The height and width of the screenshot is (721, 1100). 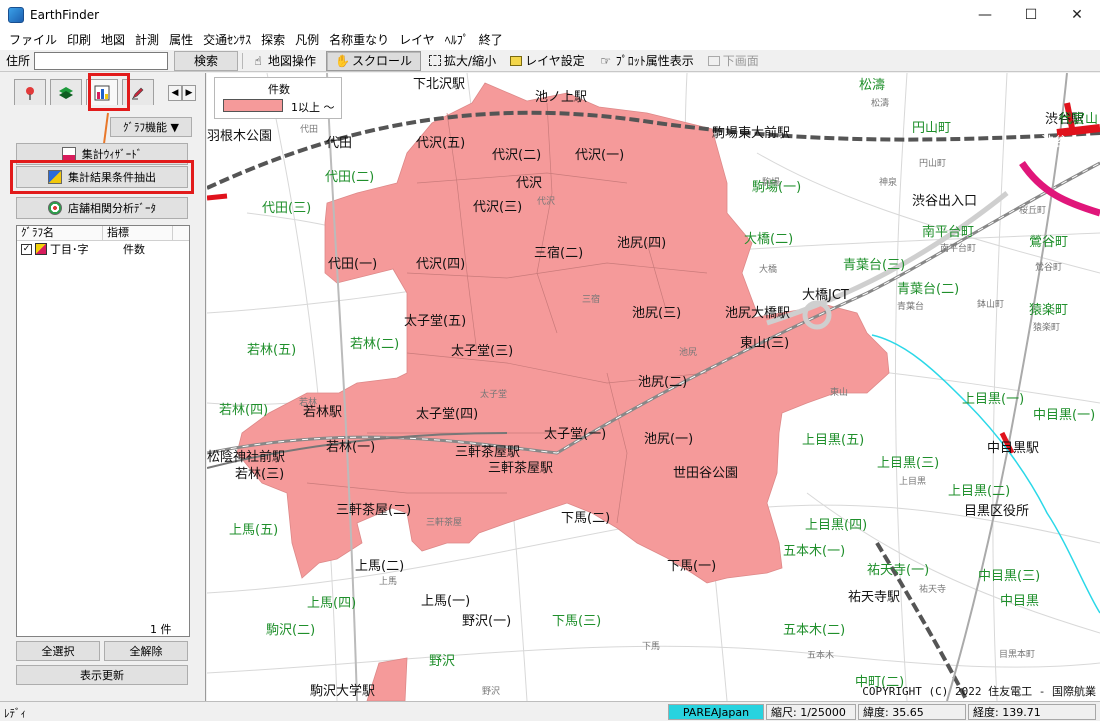 I want to click on map-label: 代沢(一), so click(x=600, y=155).